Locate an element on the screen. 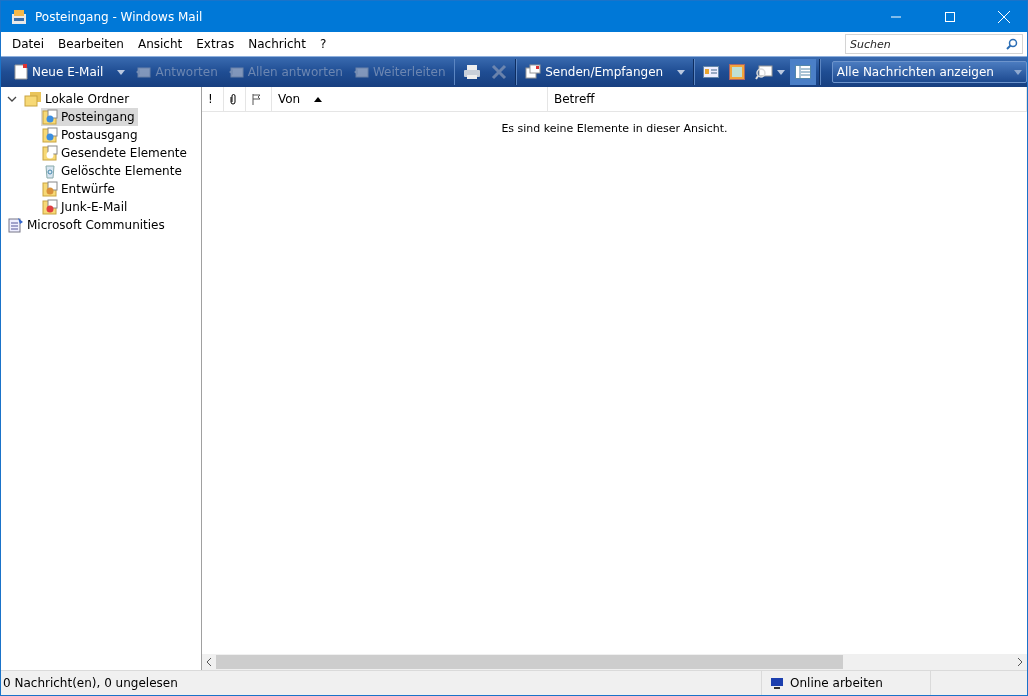 This screenshot has width=1028, height=696. menu-item: Bearbeiten is located at coordinates (91, 44).